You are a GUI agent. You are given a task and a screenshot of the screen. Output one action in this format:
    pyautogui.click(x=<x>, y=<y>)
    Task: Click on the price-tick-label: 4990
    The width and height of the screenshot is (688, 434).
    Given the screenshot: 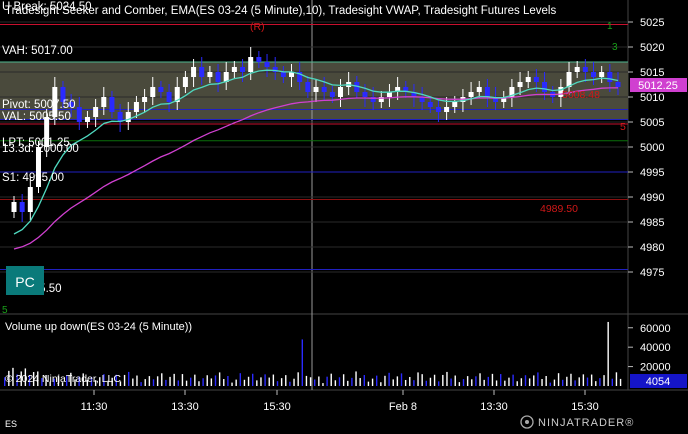 What is the action you would take?
    pyautogui.click(x=652, y=198)
    